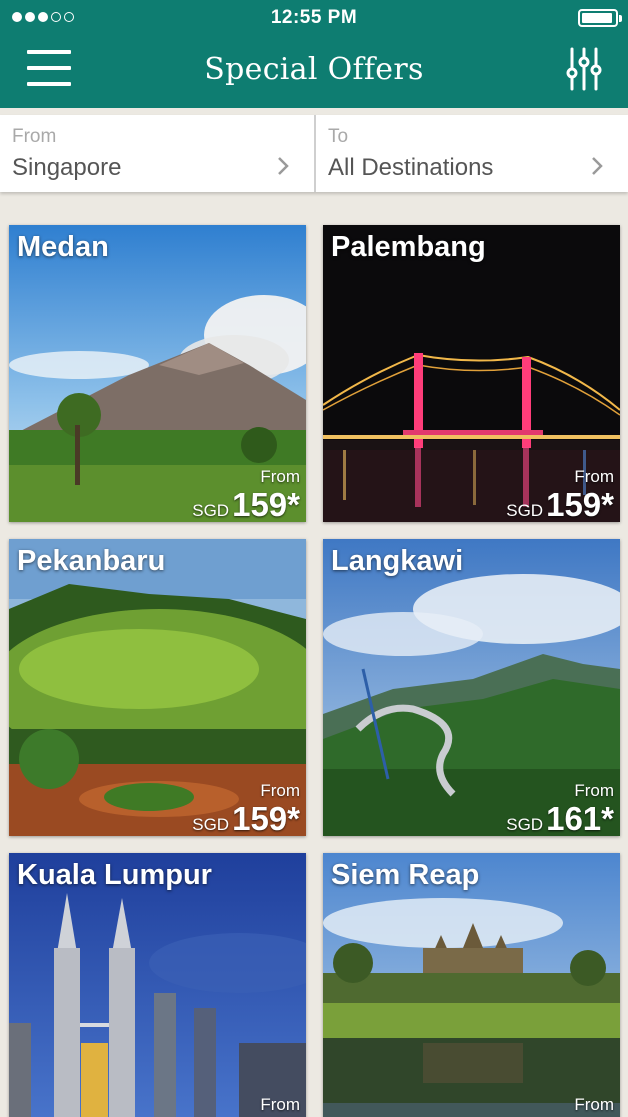 The image size is (628, 1117). Describe the element at coordinates (157, 373) in the screenshot. I see `offer-card-medan: Medan From SGD159*` at that location.